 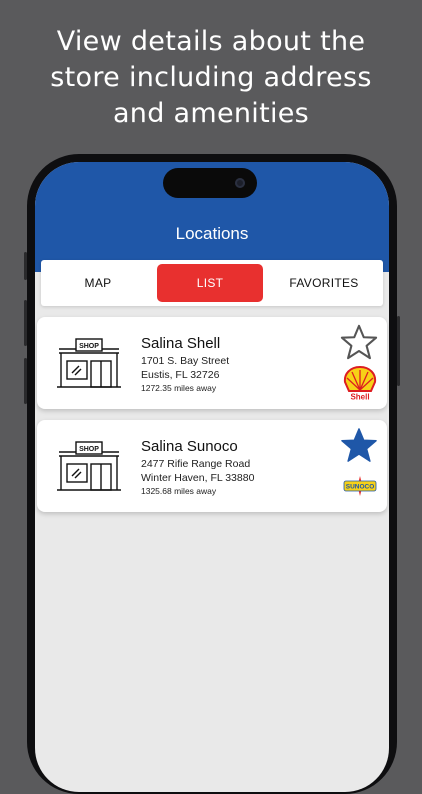 I want to click on tab-favorites: FAVORITES, so click(x=324, y=283).